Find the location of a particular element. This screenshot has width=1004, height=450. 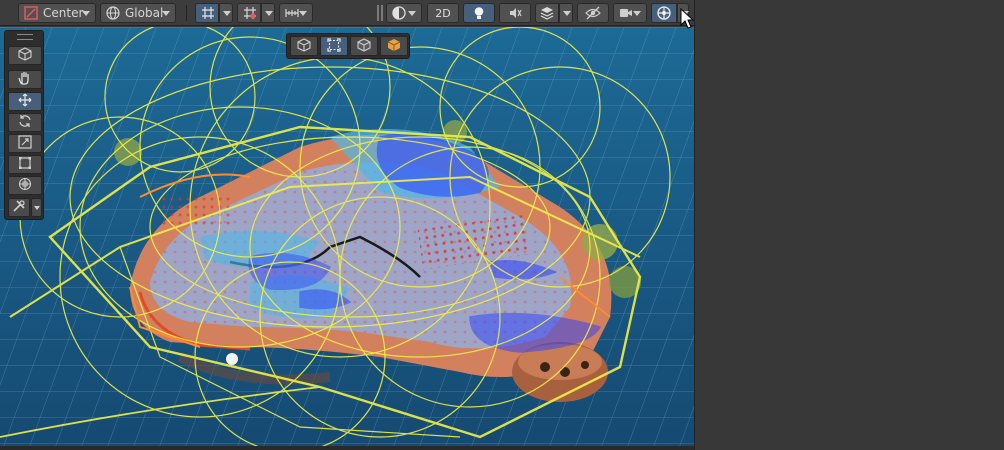

mouse-cursor-icon is located at coordinates (687, 18).